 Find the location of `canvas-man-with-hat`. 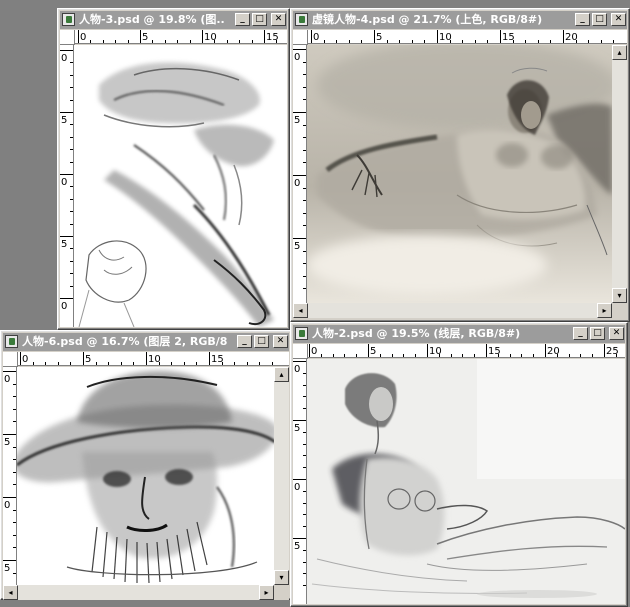

canvas-man-with-hat is located at coordinates (145, 476).